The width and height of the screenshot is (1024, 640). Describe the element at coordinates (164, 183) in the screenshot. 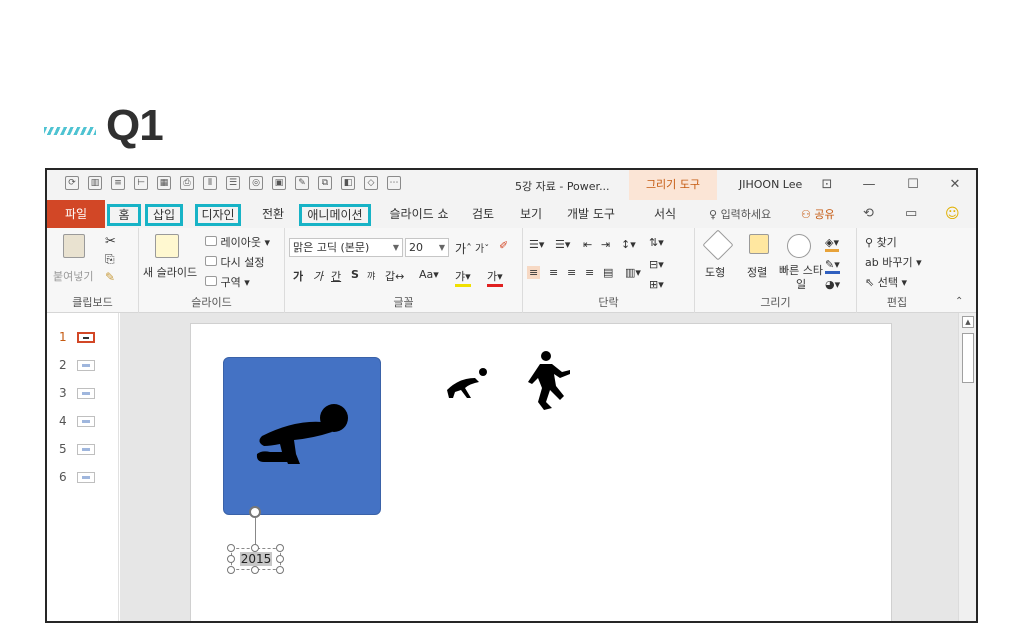

I see `table-icon: ▦` at that location.